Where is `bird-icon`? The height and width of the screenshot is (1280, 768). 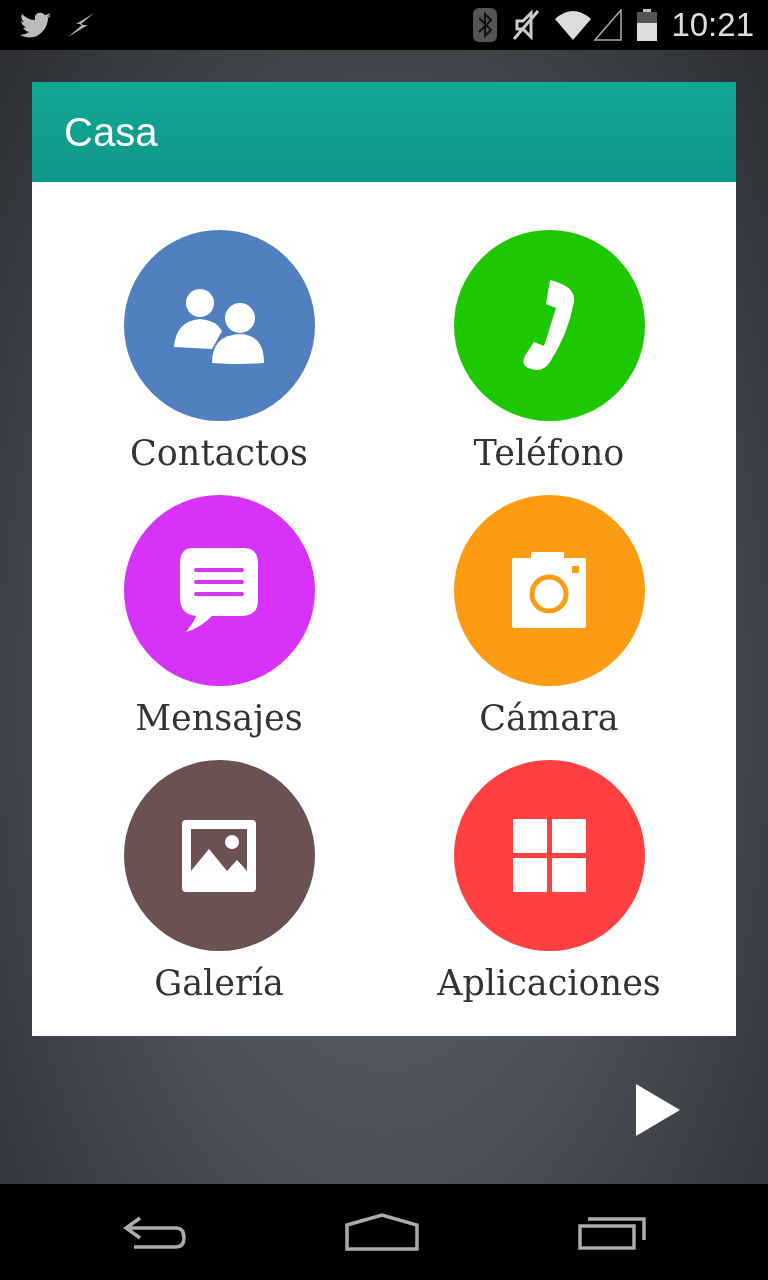 bird-icon is located at coordinates (36, 25).